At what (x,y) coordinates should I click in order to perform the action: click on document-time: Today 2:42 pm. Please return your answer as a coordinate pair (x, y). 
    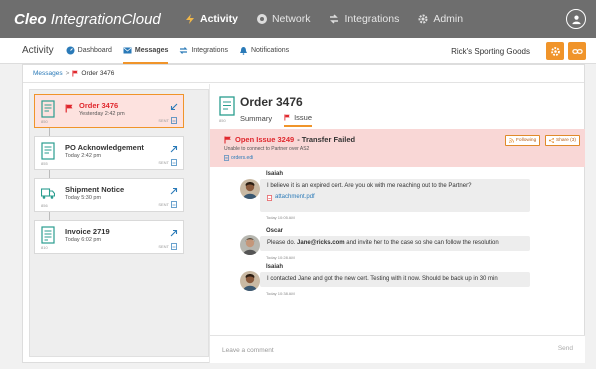
    Looking at the image, I should click on (83, 156).